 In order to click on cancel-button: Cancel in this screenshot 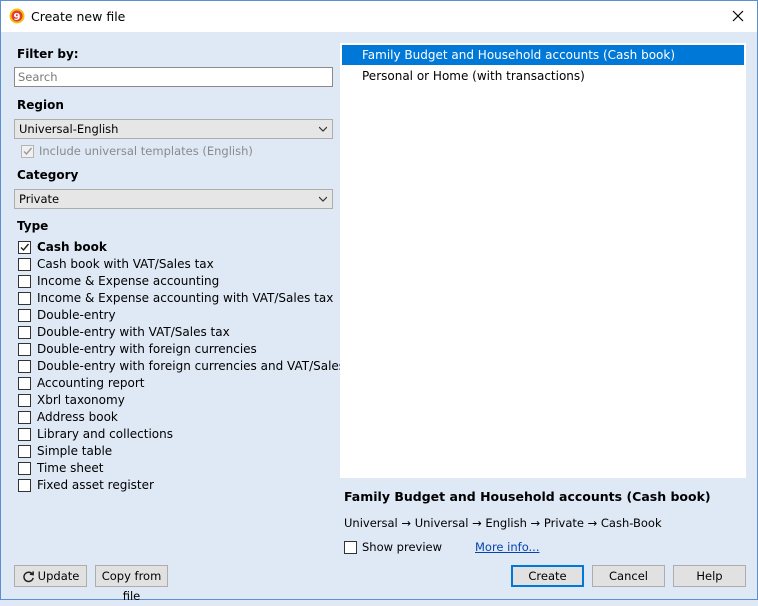, I will do `click(628, 576)`.